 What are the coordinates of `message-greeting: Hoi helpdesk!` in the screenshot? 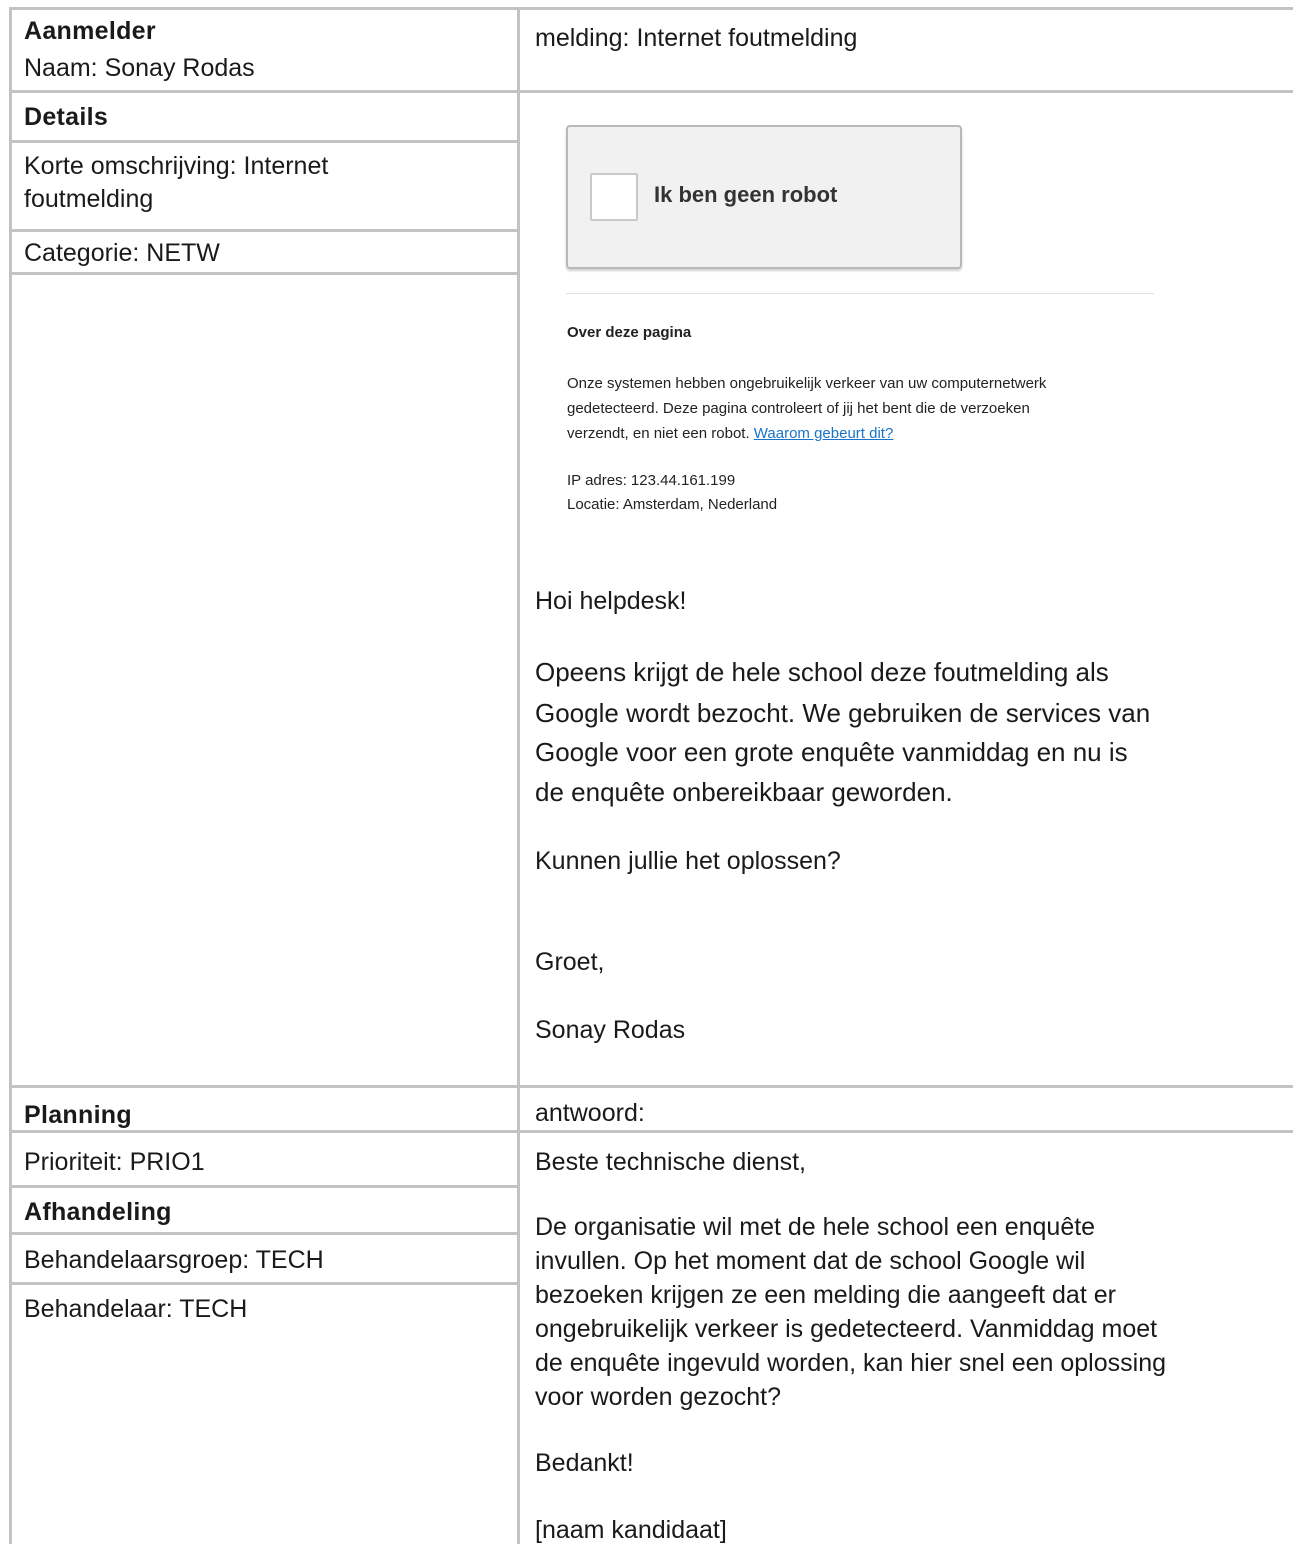 It's located at (611, 601).